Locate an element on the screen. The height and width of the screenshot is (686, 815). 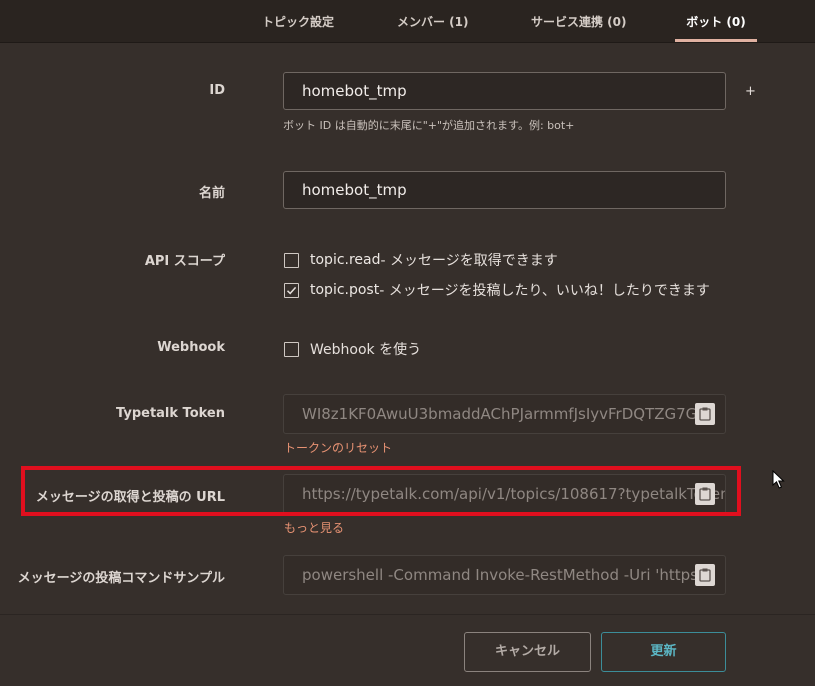
token-reset-link: トークンのリセット is located at coordinates (338, 447).